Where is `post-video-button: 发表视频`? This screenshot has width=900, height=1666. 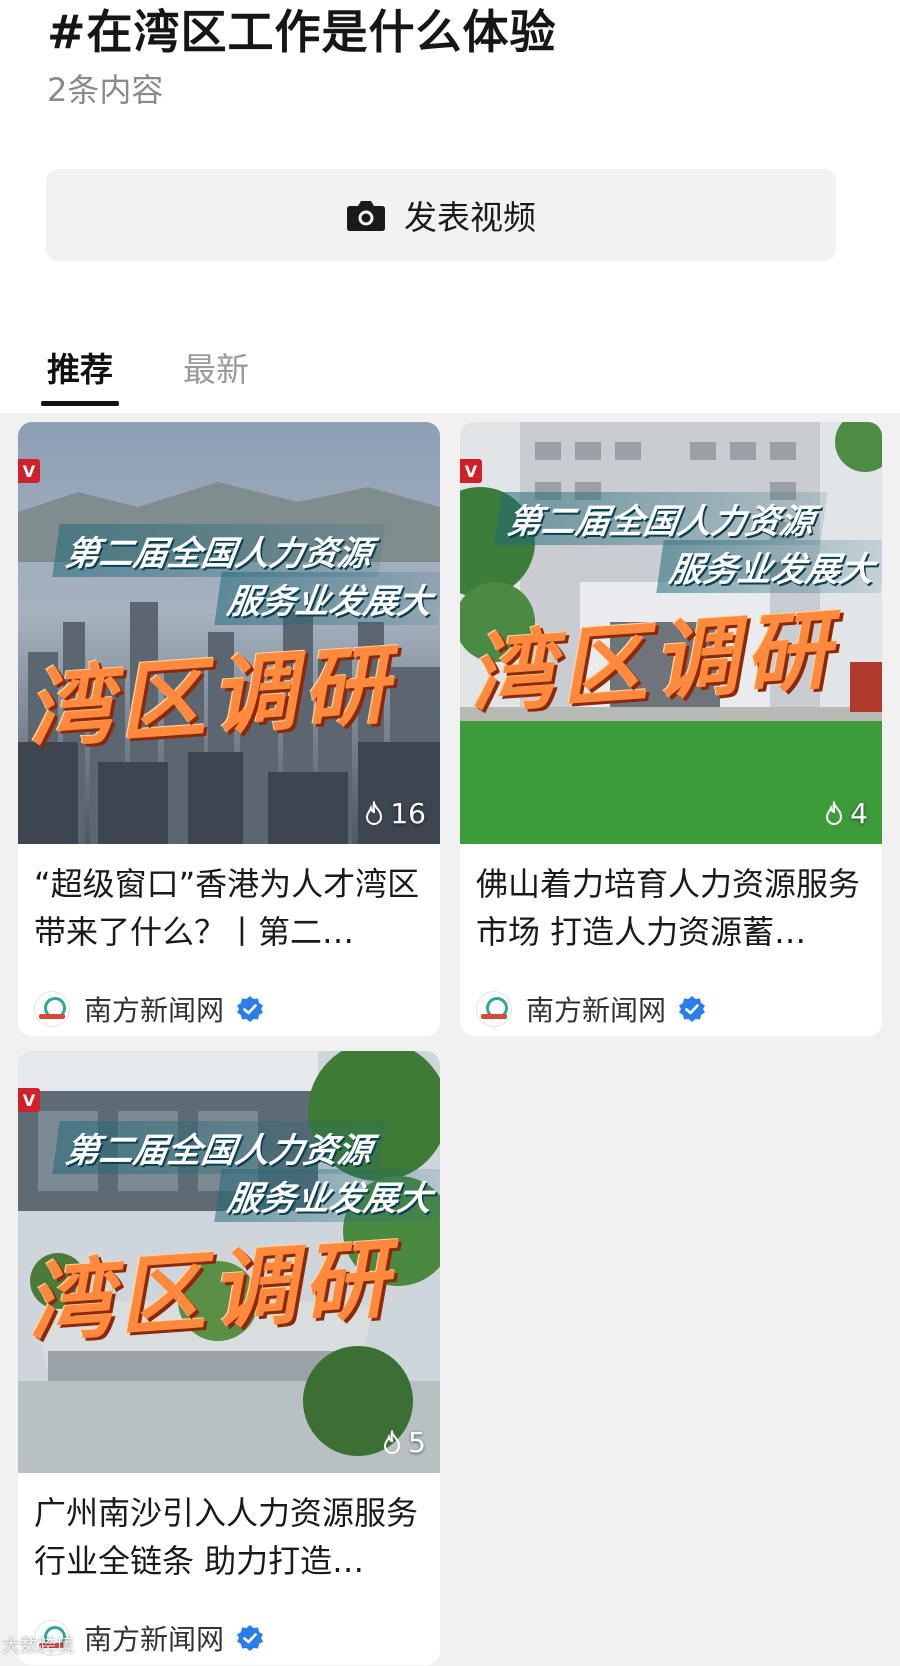
post-video-button: 发表视频 is located at coordinates (441, 215).